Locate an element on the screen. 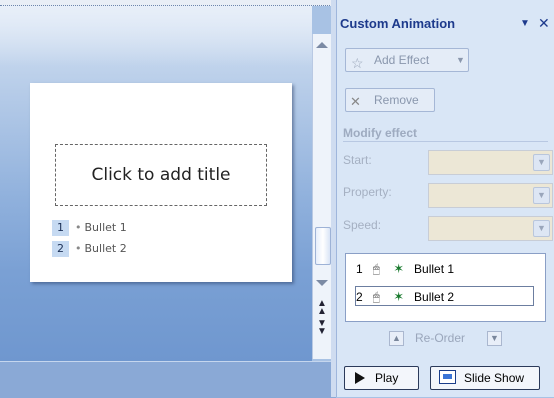 The image size is (554, 398). list-item: 1 🖱 ✶ Bullet 1 is located at coordinates (444, 269).